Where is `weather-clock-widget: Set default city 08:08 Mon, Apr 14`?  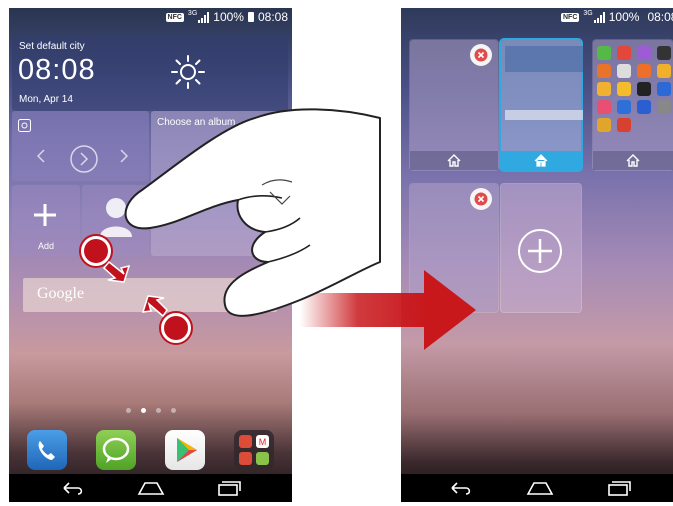 weather-clock-widget: Set default city 08:08 Mon, Apr 14 is located at coordinates (150, 73).